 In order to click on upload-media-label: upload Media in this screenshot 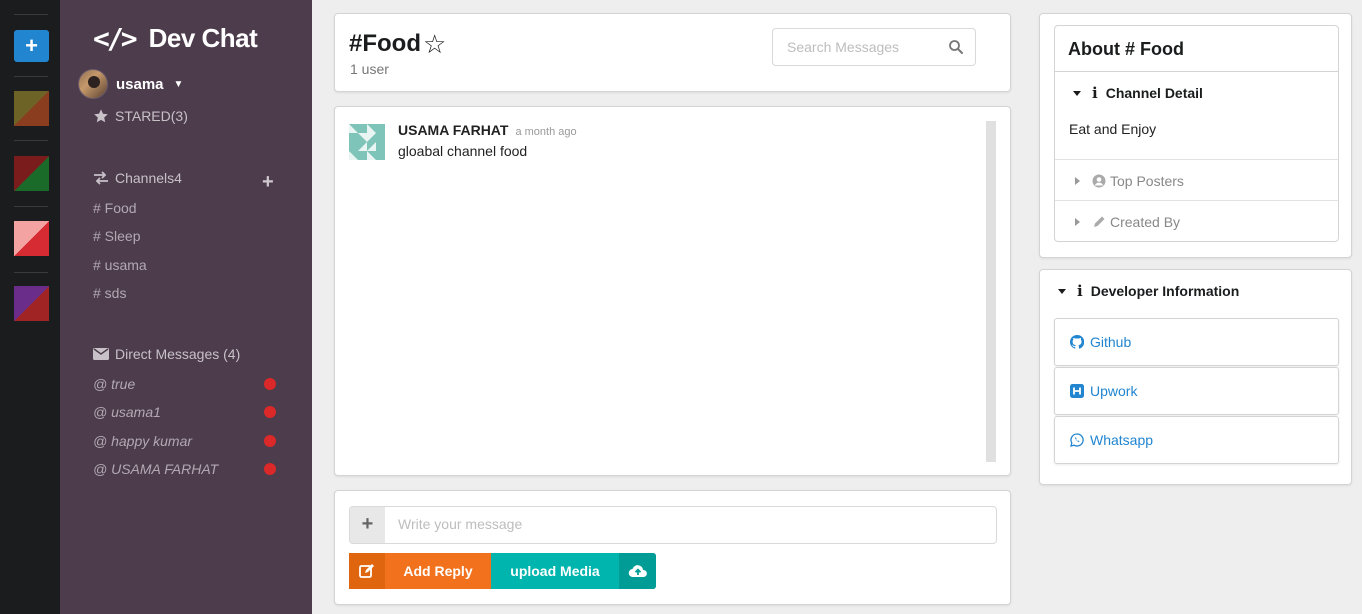, I will do `click(555, 571)`.